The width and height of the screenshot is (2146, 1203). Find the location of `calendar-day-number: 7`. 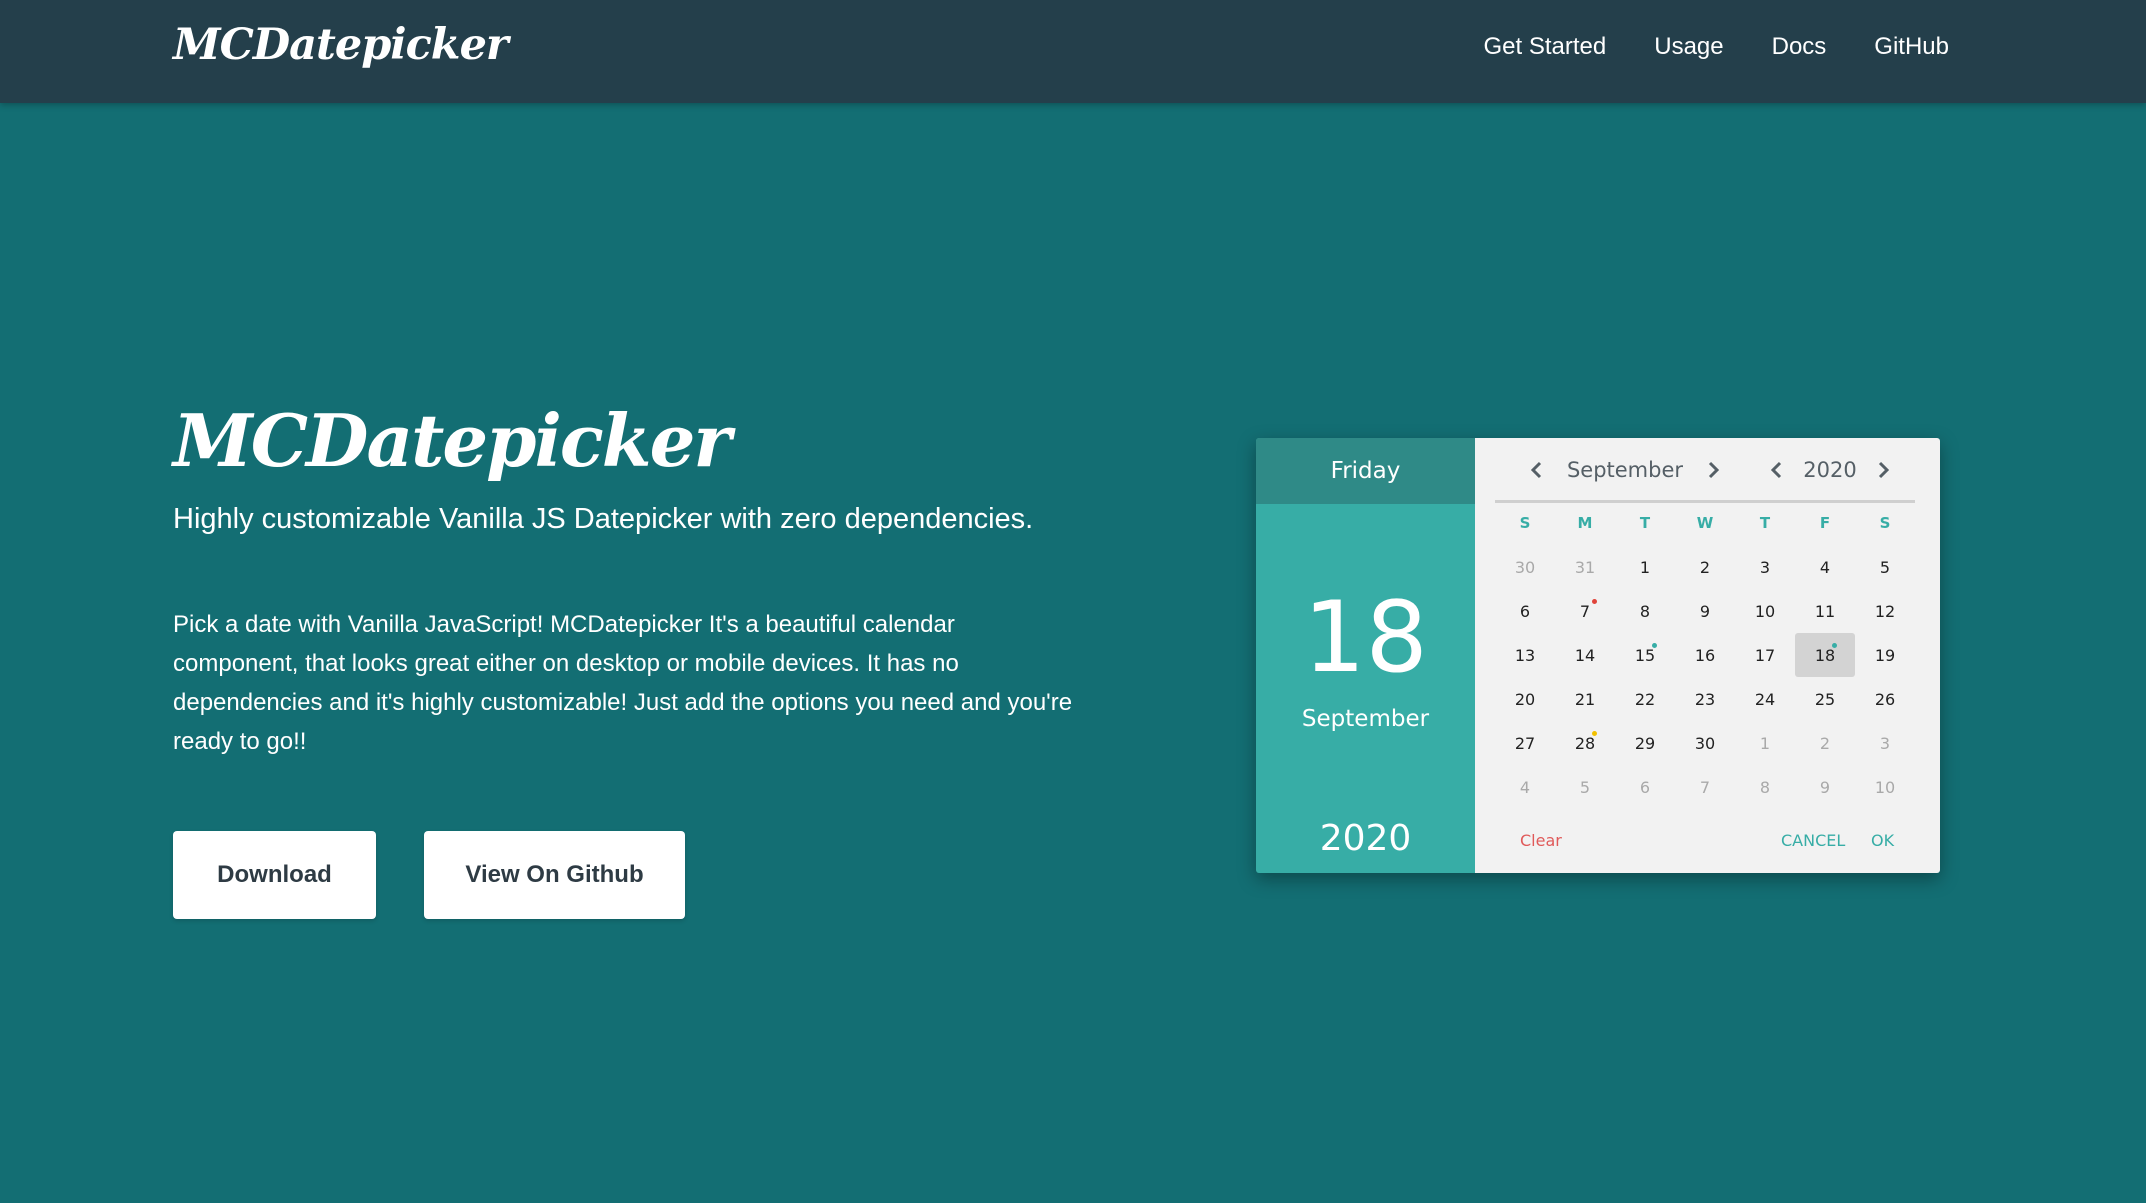

calendar-day-number: 7 is located at coordinates (1705, 787).